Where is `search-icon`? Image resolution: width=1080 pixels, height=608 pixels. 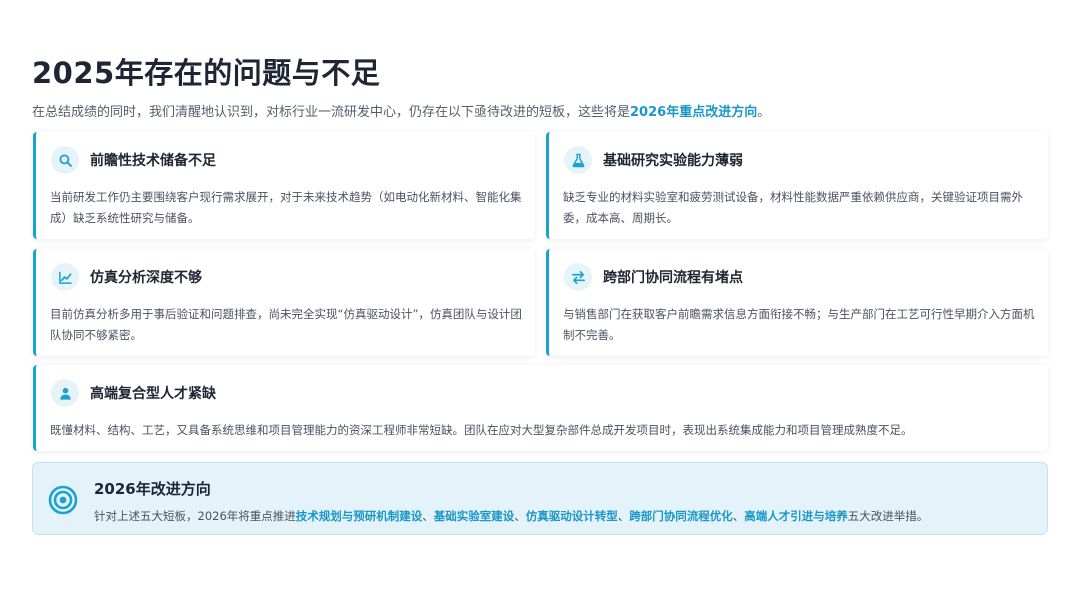
search-icon is located at coordinates (65, 160).